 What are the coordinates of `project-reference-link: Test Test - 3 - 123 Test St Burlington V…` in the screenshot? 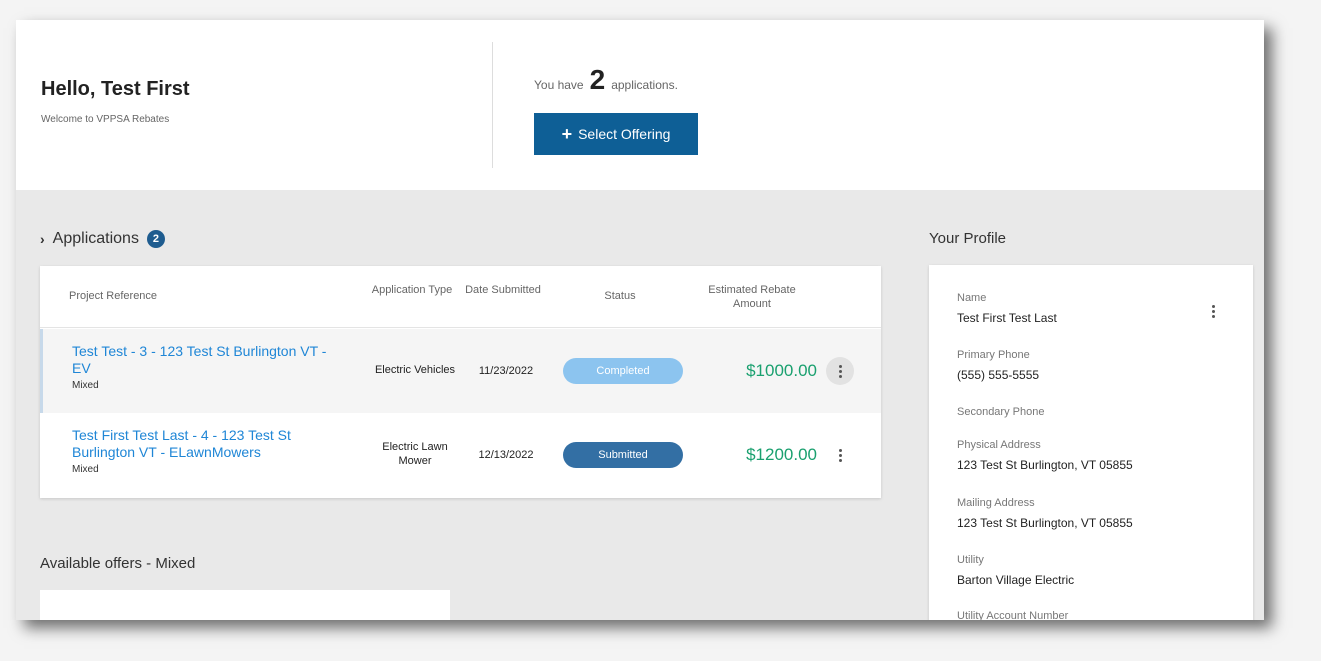 It's located at (209, 360).